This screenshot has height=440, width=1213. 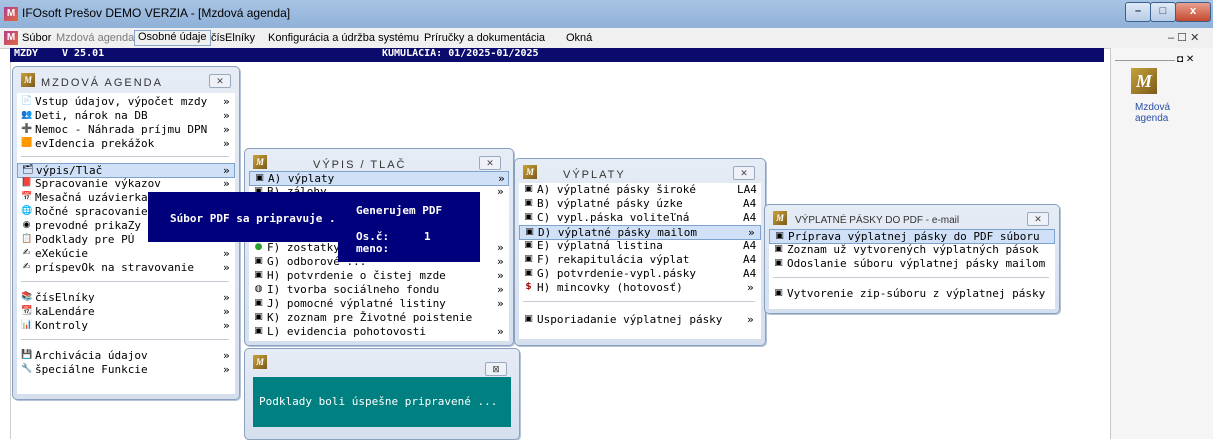 I want to click on menu-item-zip: ▣ Vytvorenie zip-súboru z výplatnej pásky, so click(x=912, y=293).